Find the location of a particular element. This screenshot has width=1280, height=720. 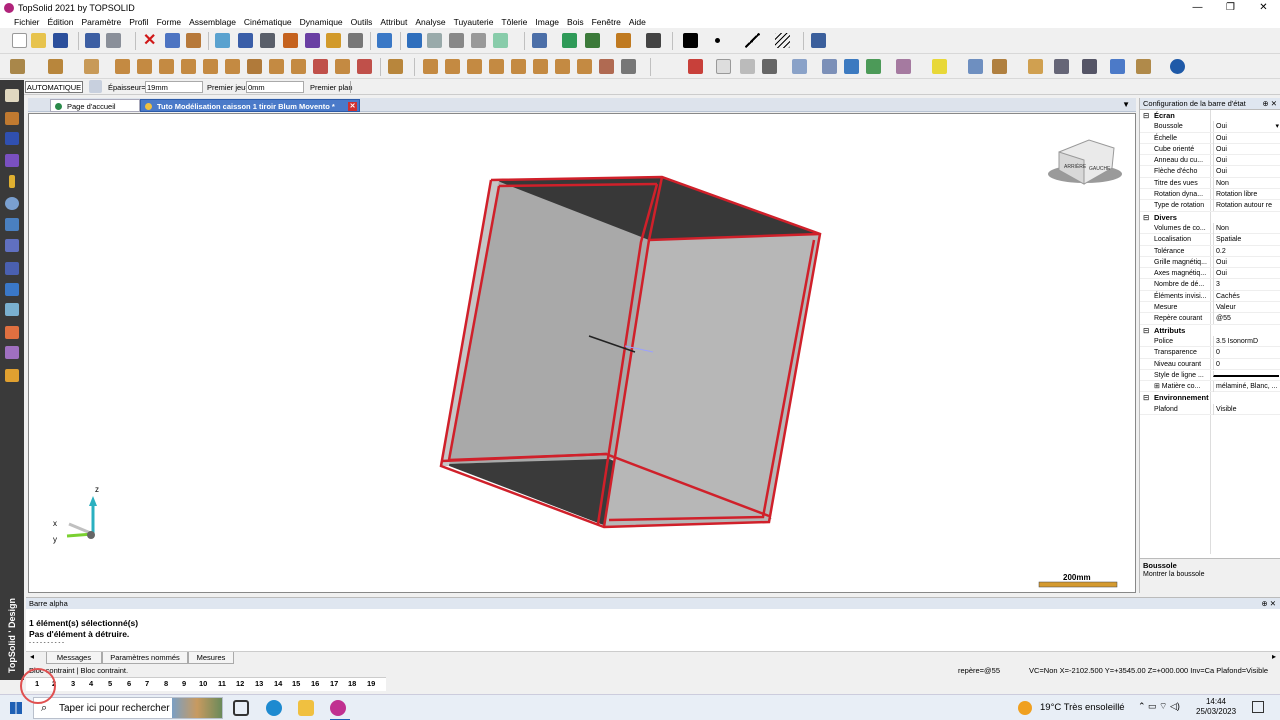

line-style-icon is located at coordinates (752, 40).